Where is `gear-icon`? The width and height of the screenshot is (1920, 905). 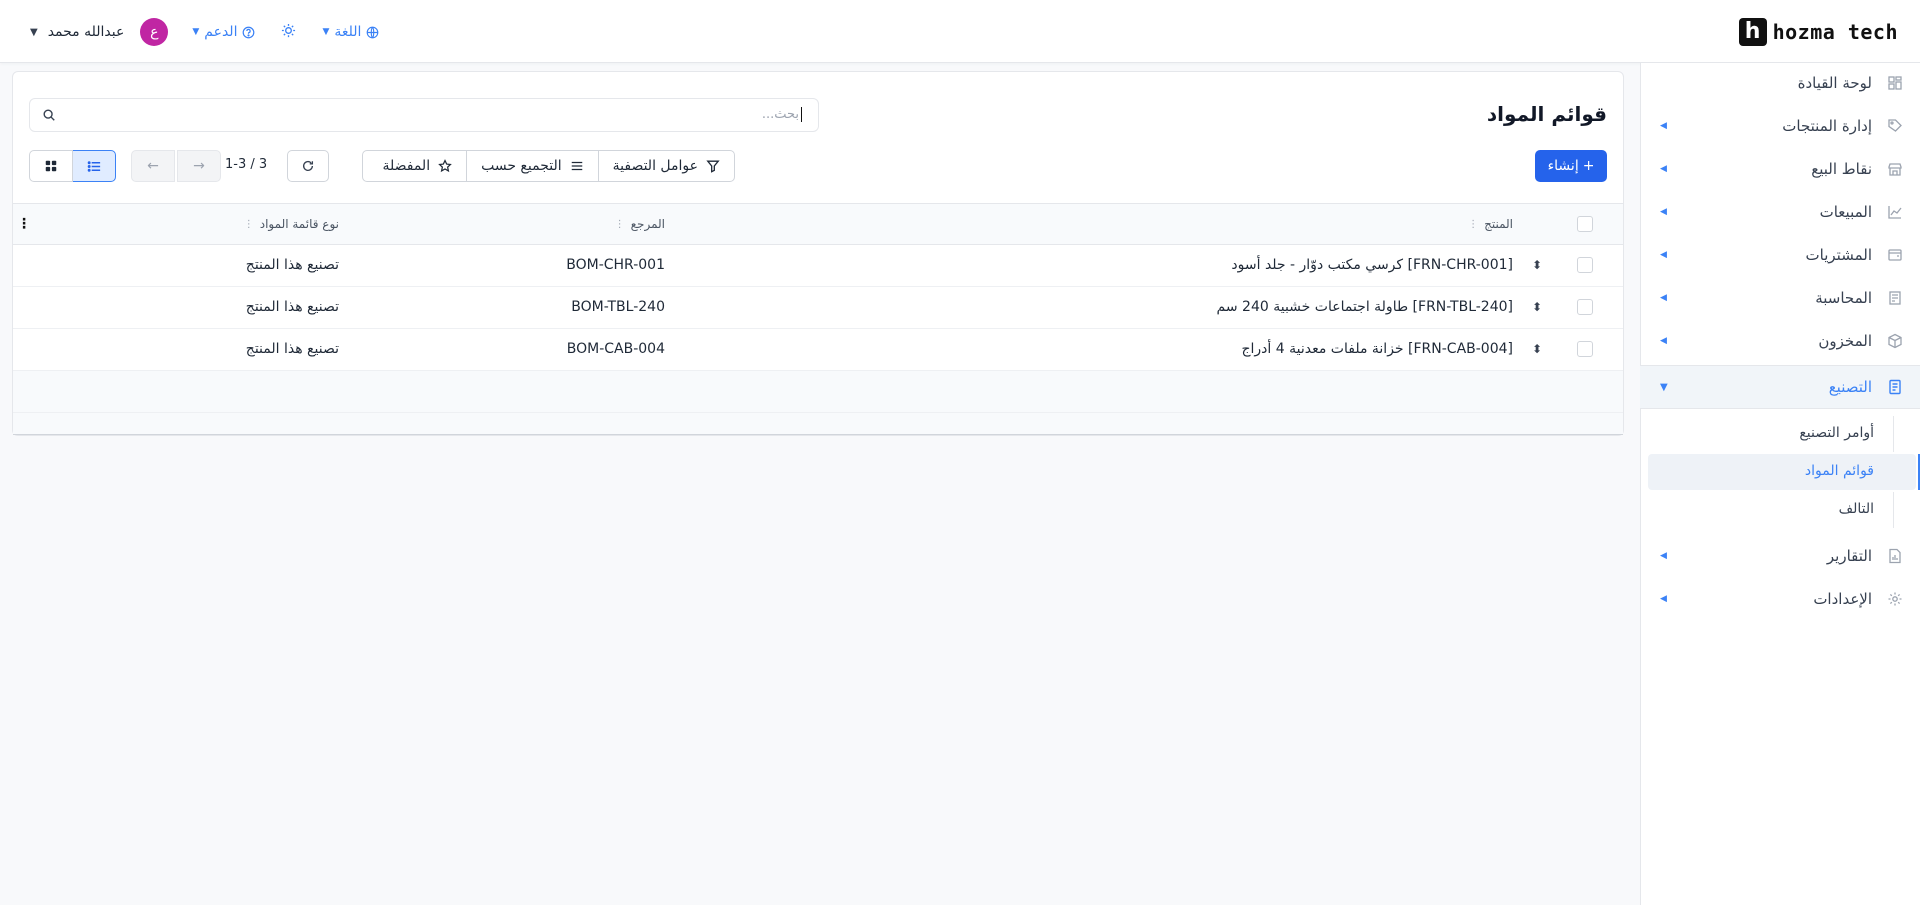
gear-icon is located at coordinates (1895, 599).